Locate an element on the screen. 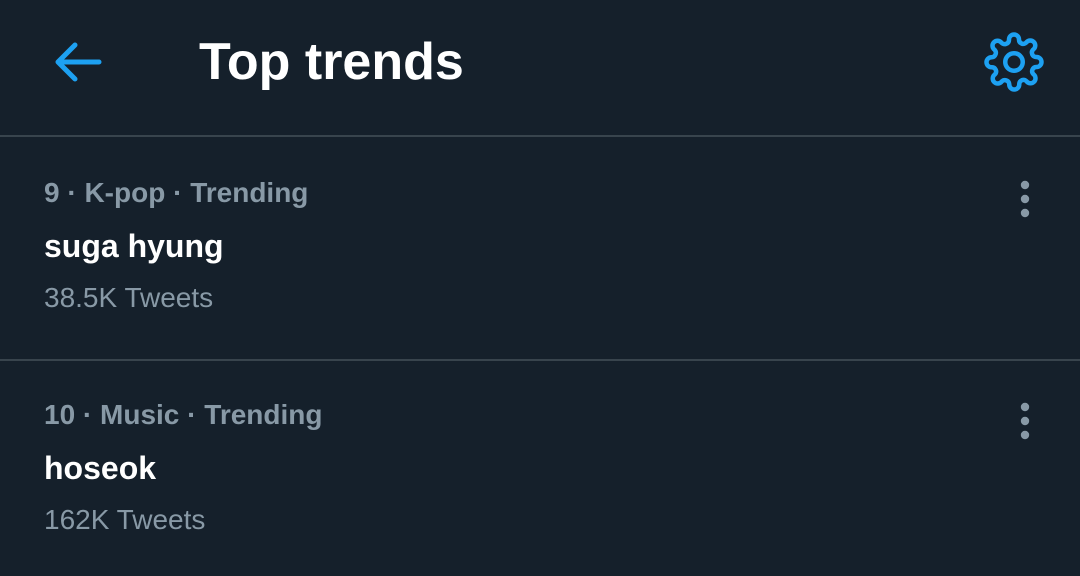  trend-meta: 9 · K-pop · Trending is located at coordinates (176, 192).